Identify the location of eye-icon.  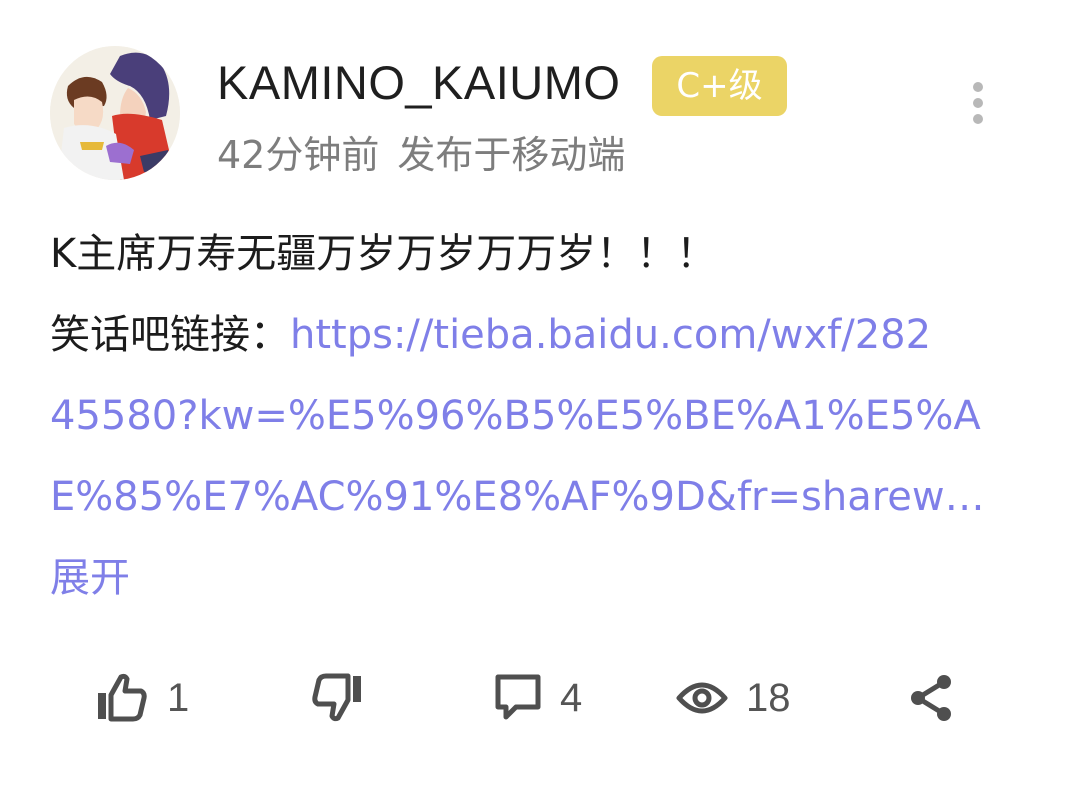
(702, 698).